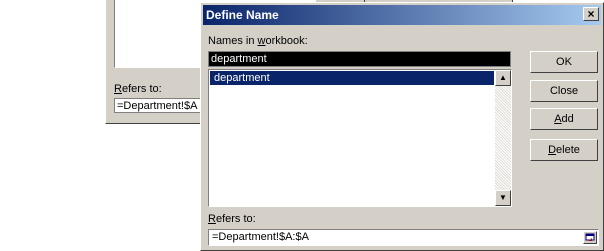 The width and height of the screenshot is (604, 251). I want to click on dialog-title: Define Name, so click(242, 15).